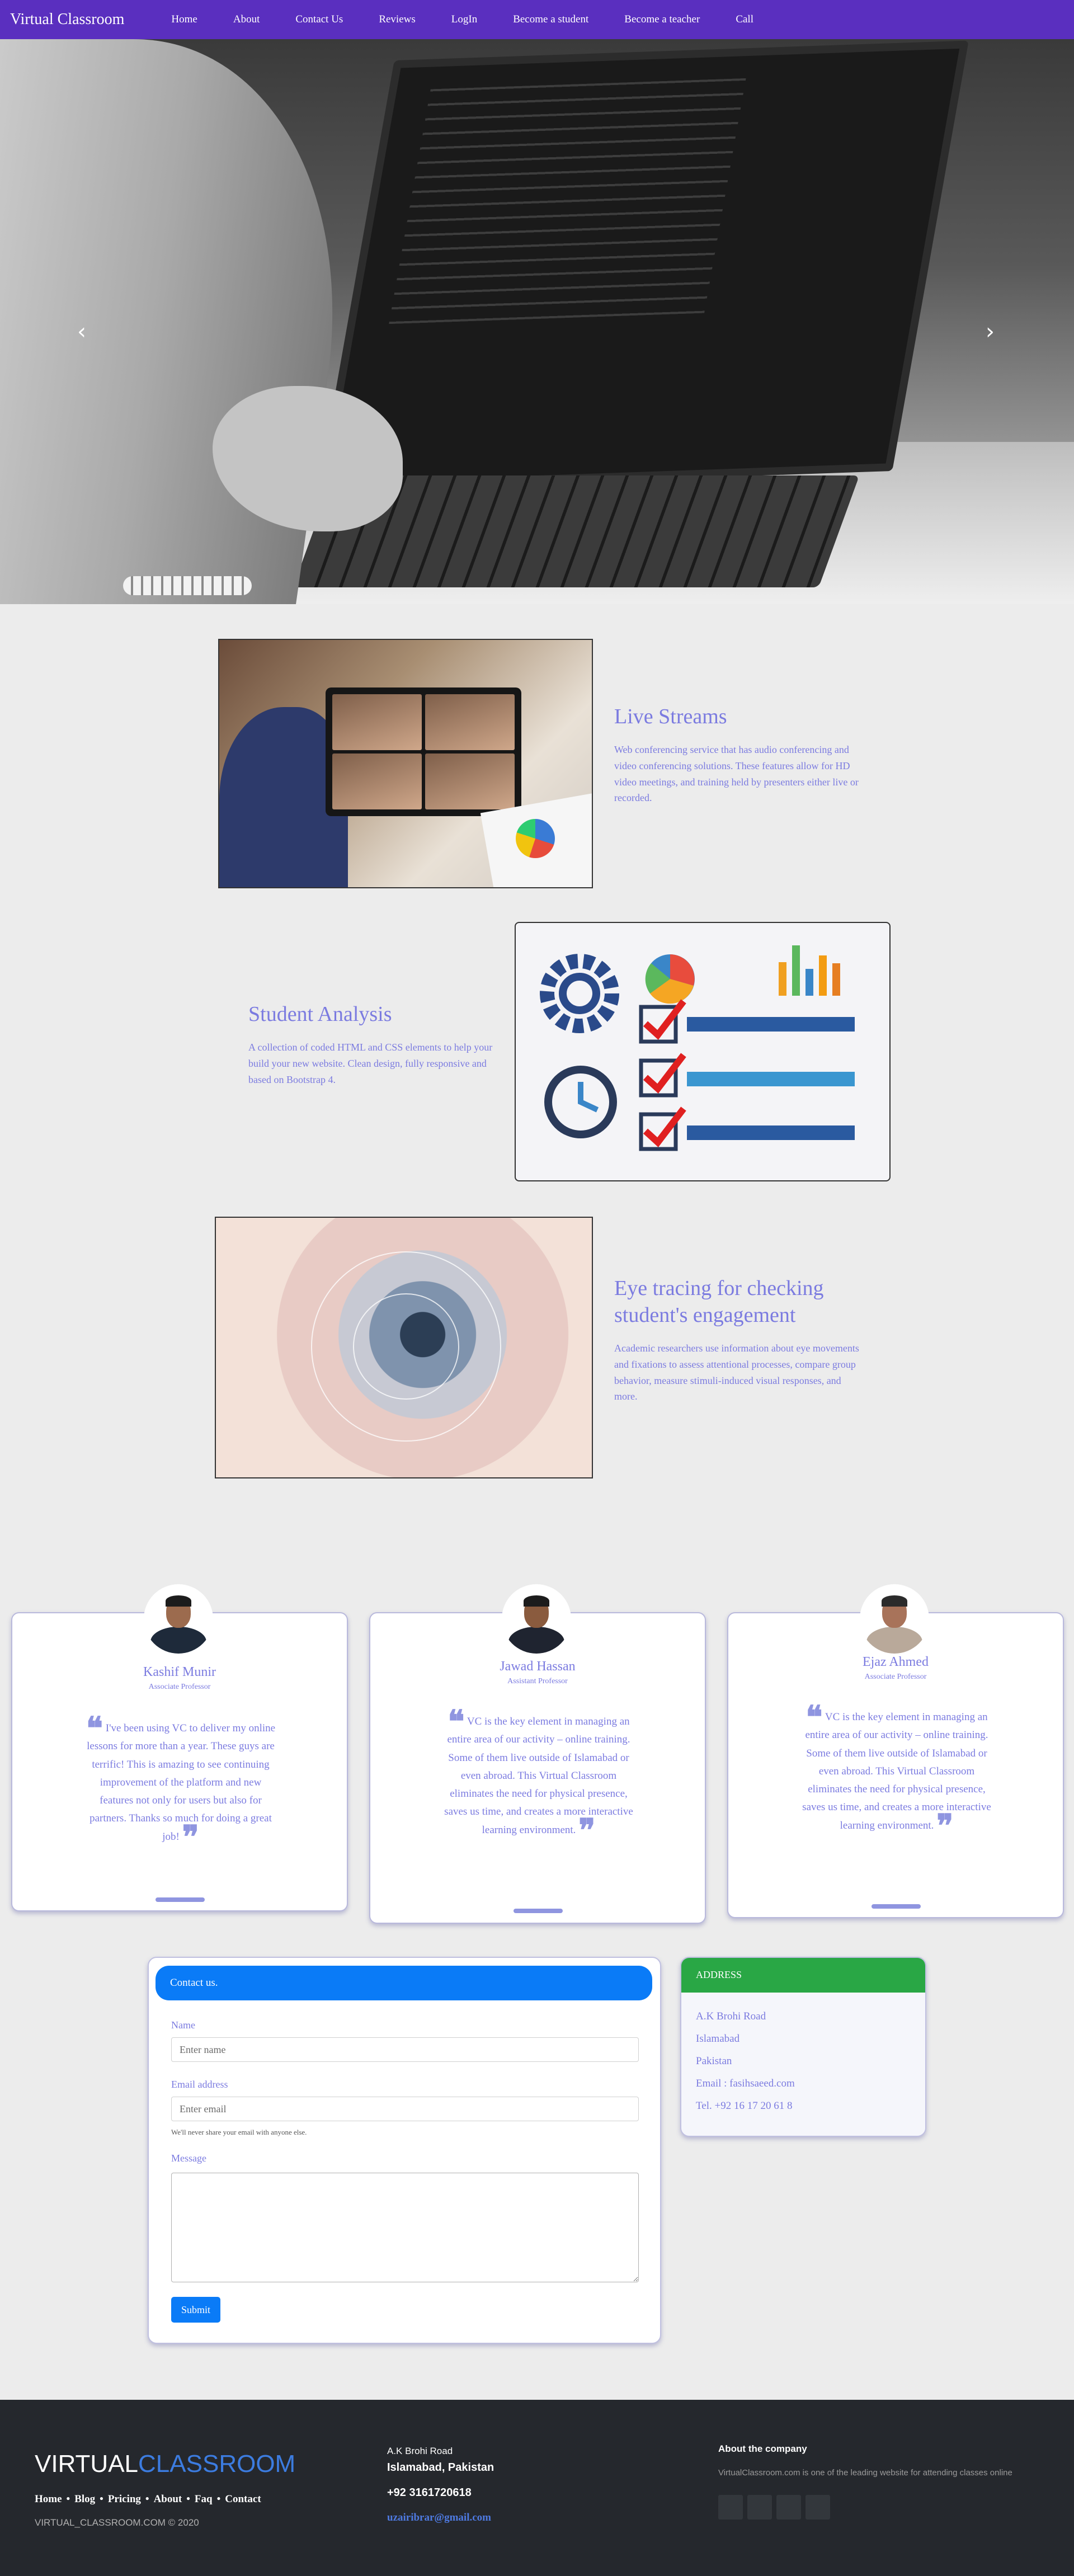  What do you see at coordinates (67, 20) in the screenshot?
I see `brand-logo: Virtual Classroom` at bounding box center [67, 20].